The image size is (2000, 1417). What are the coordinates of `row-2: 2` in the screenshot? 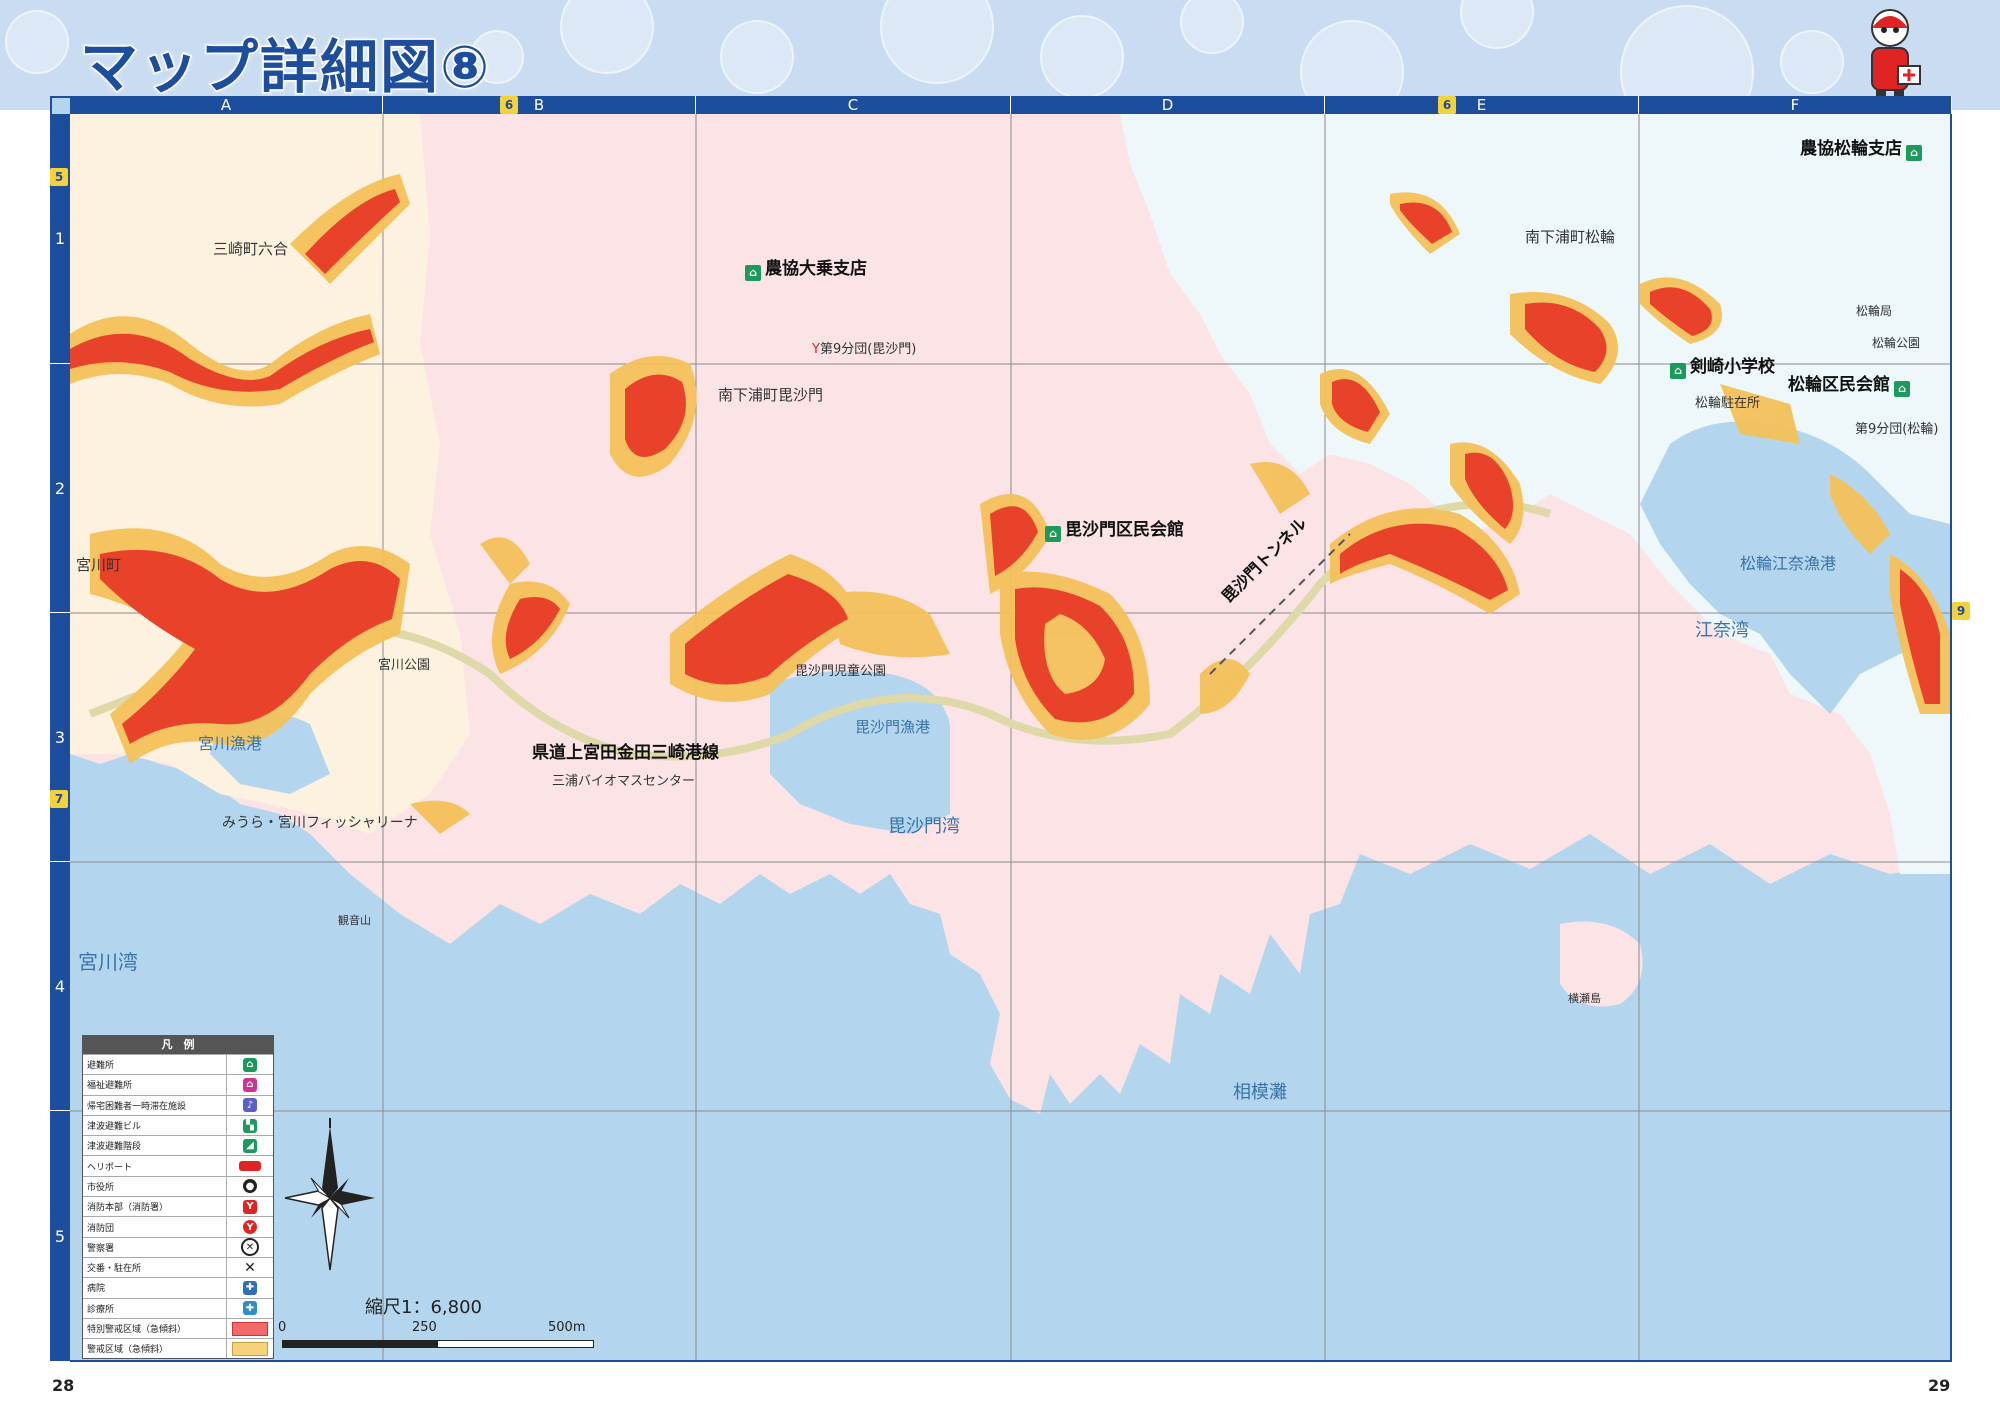 It's located at (60, 488).